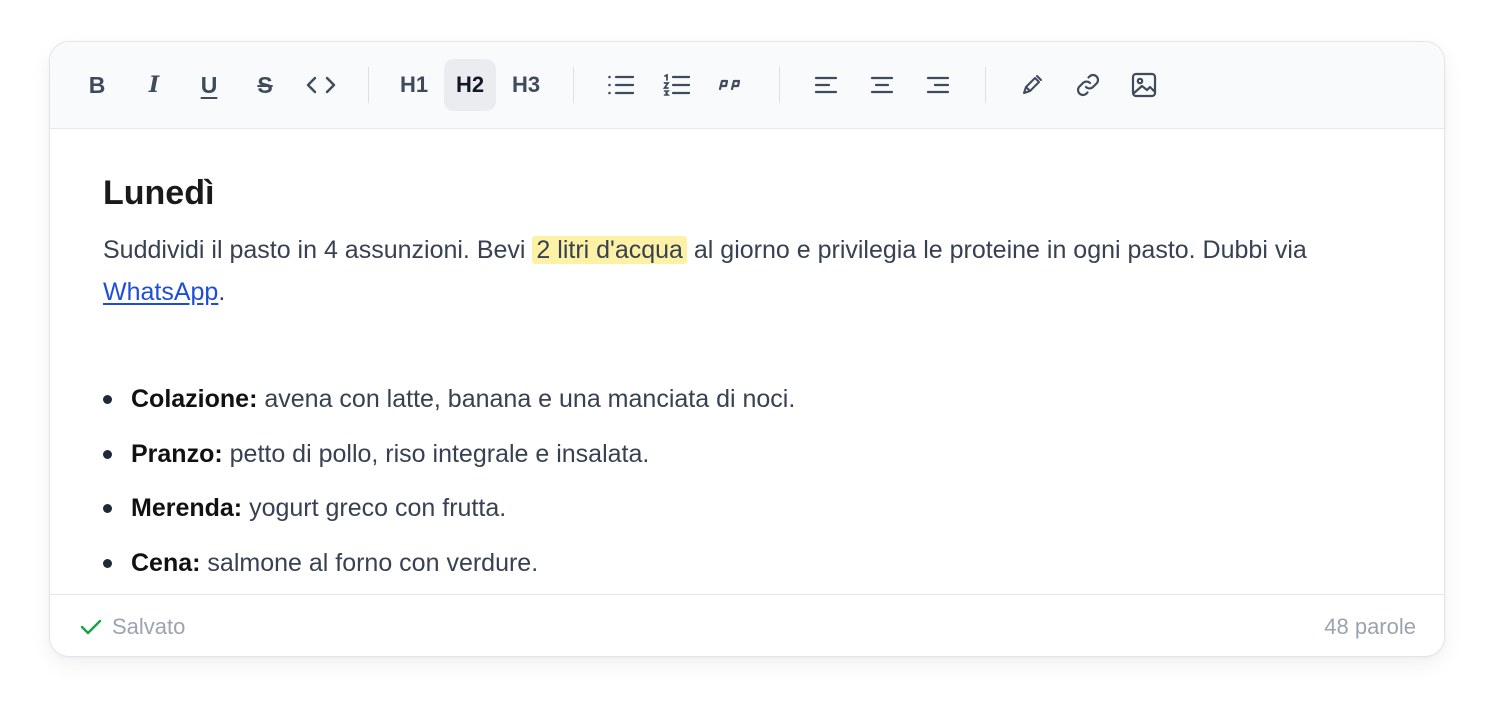  I want to click on align-center-icon, so click(882, 85).